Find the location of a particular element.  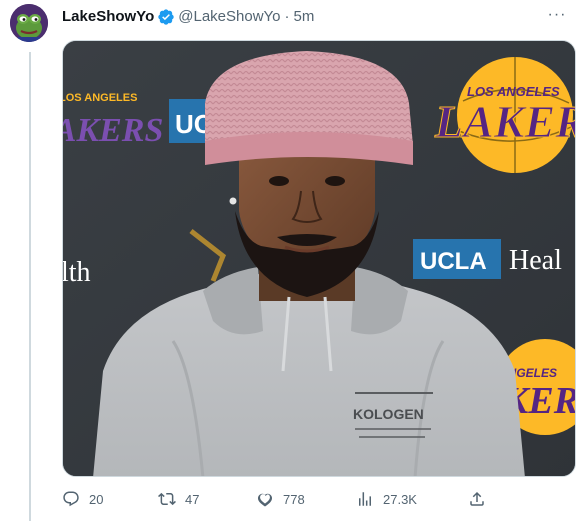

timestamp: 5m is located at coordinates (304, 17).